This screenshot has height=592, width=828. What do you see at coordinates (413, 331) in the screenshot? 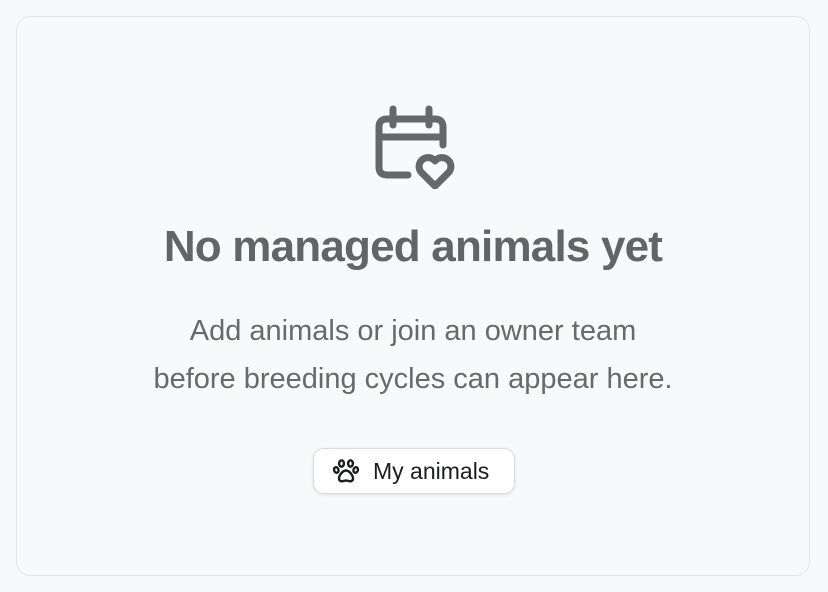
I see `description-line-1: Add animals or join an owner team` at bounding box center [413, 331].